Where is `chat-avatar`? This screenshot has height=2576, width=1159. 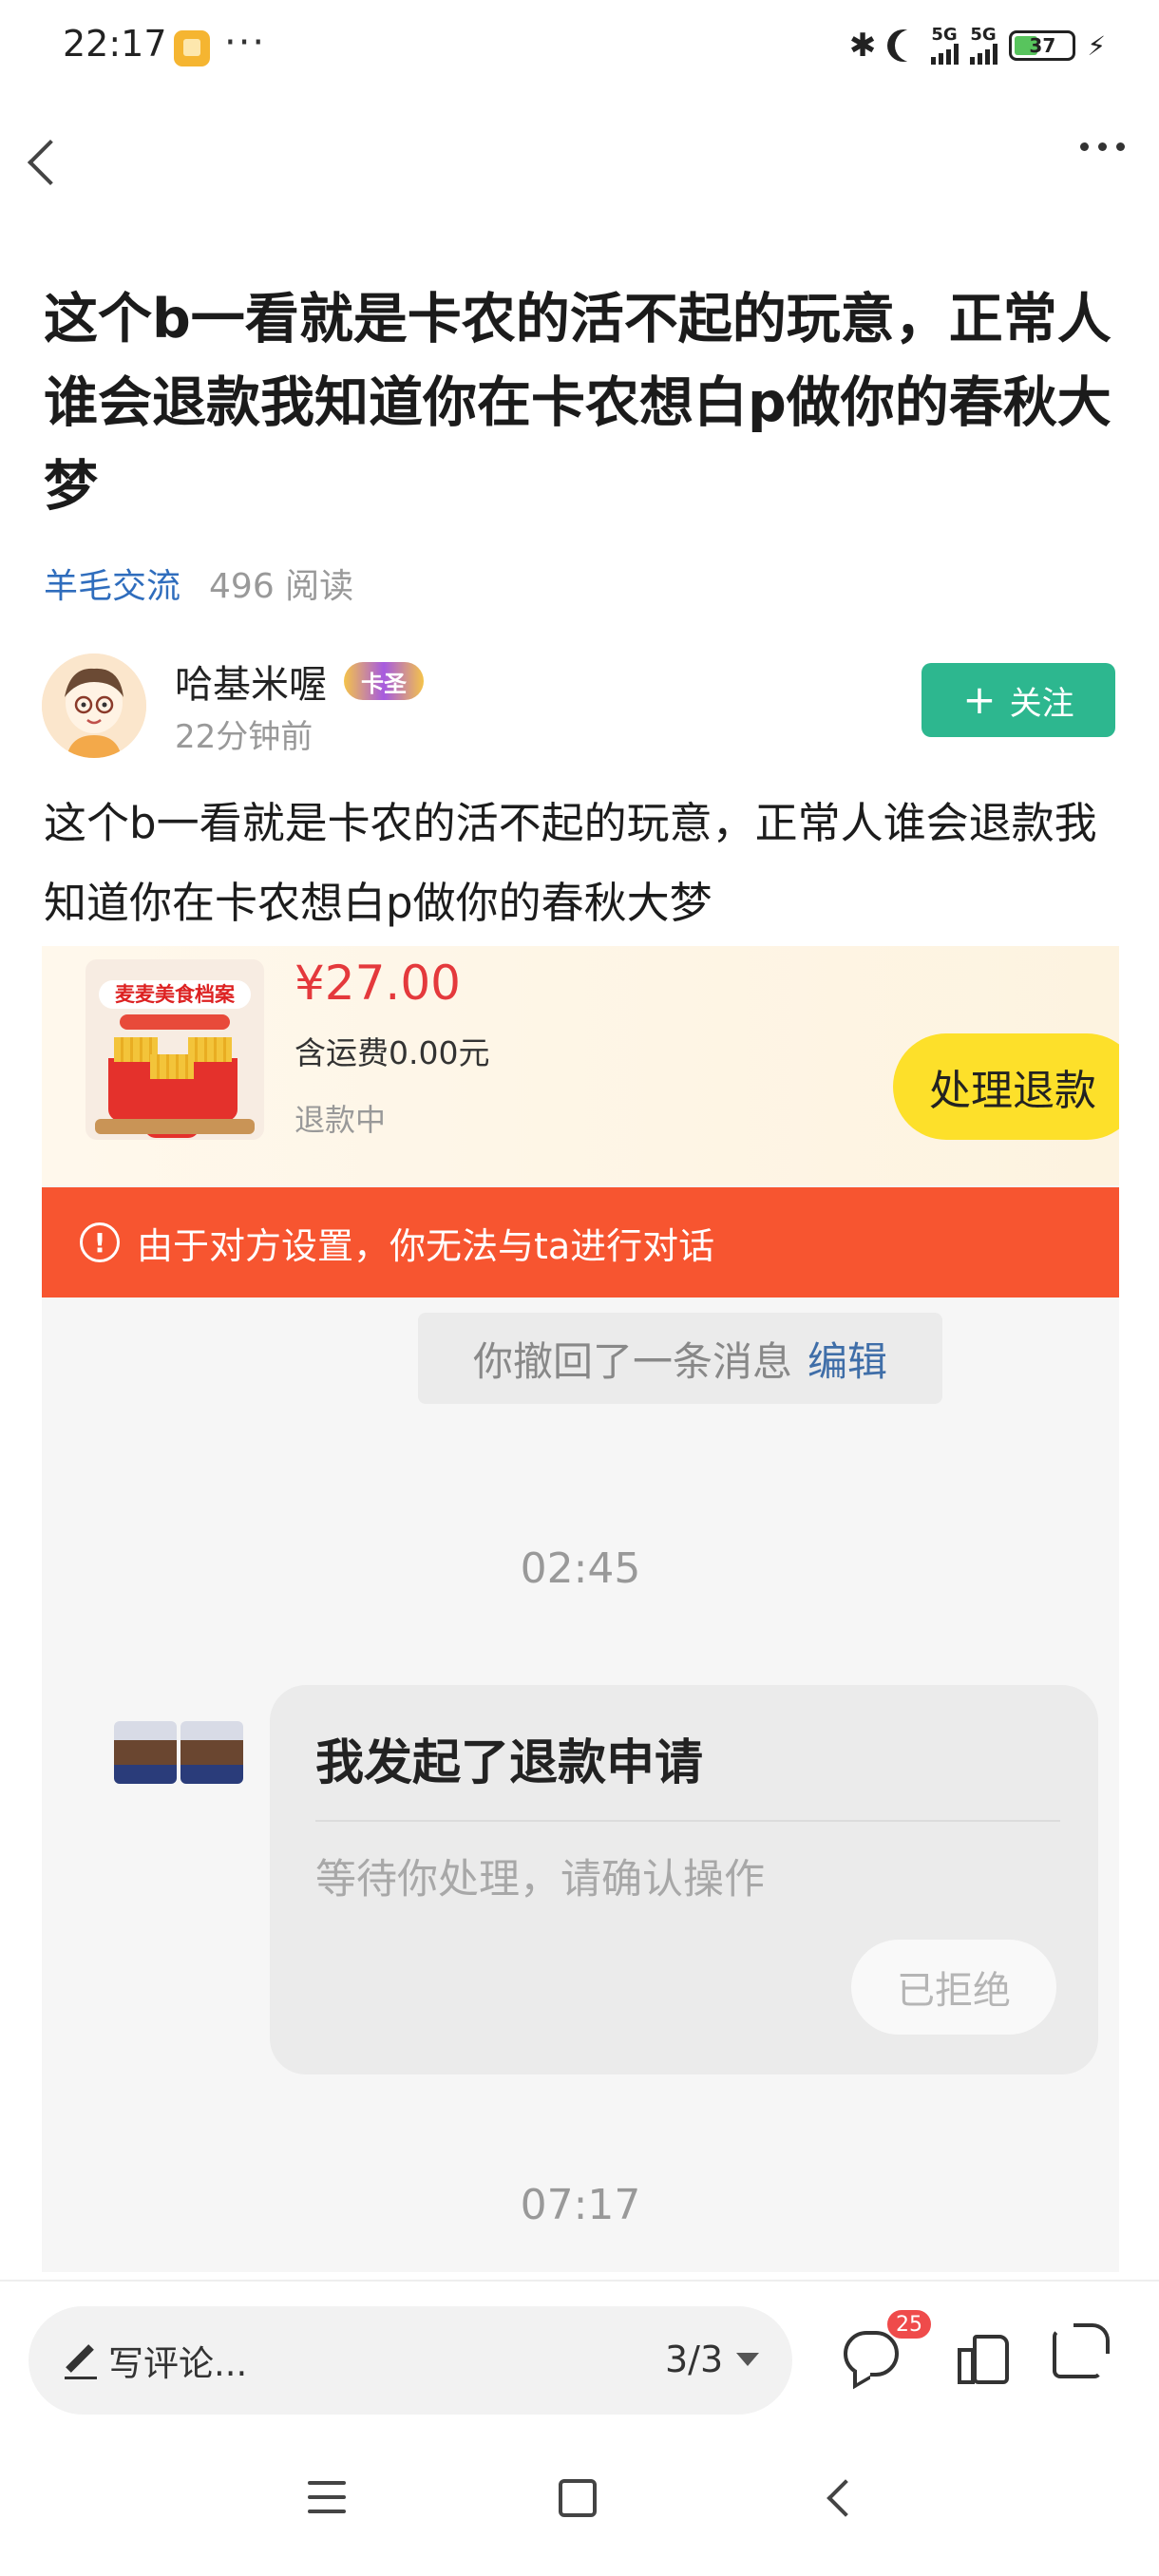
chat-avatar is located at coordinates (179, 1754).